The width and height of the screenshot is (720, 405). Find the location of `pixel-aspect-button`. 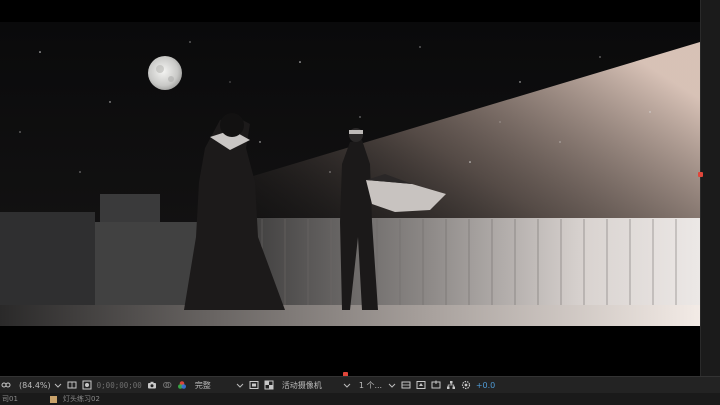

pixel-aspect-button is located at coordinates (406, 385).